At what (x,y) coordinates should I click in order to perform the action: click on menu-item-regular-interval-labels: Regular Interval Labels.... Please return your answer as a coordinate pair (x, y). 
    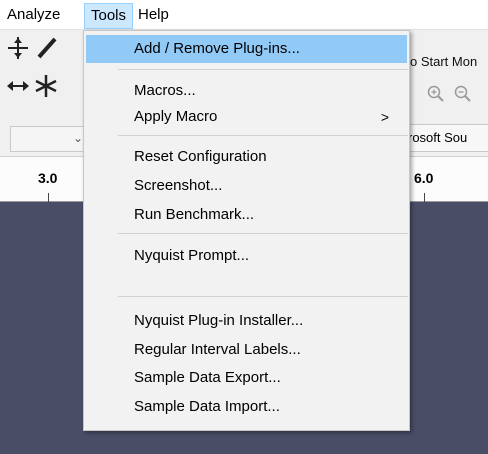
    Looking at the image, I should click on (246, 350).